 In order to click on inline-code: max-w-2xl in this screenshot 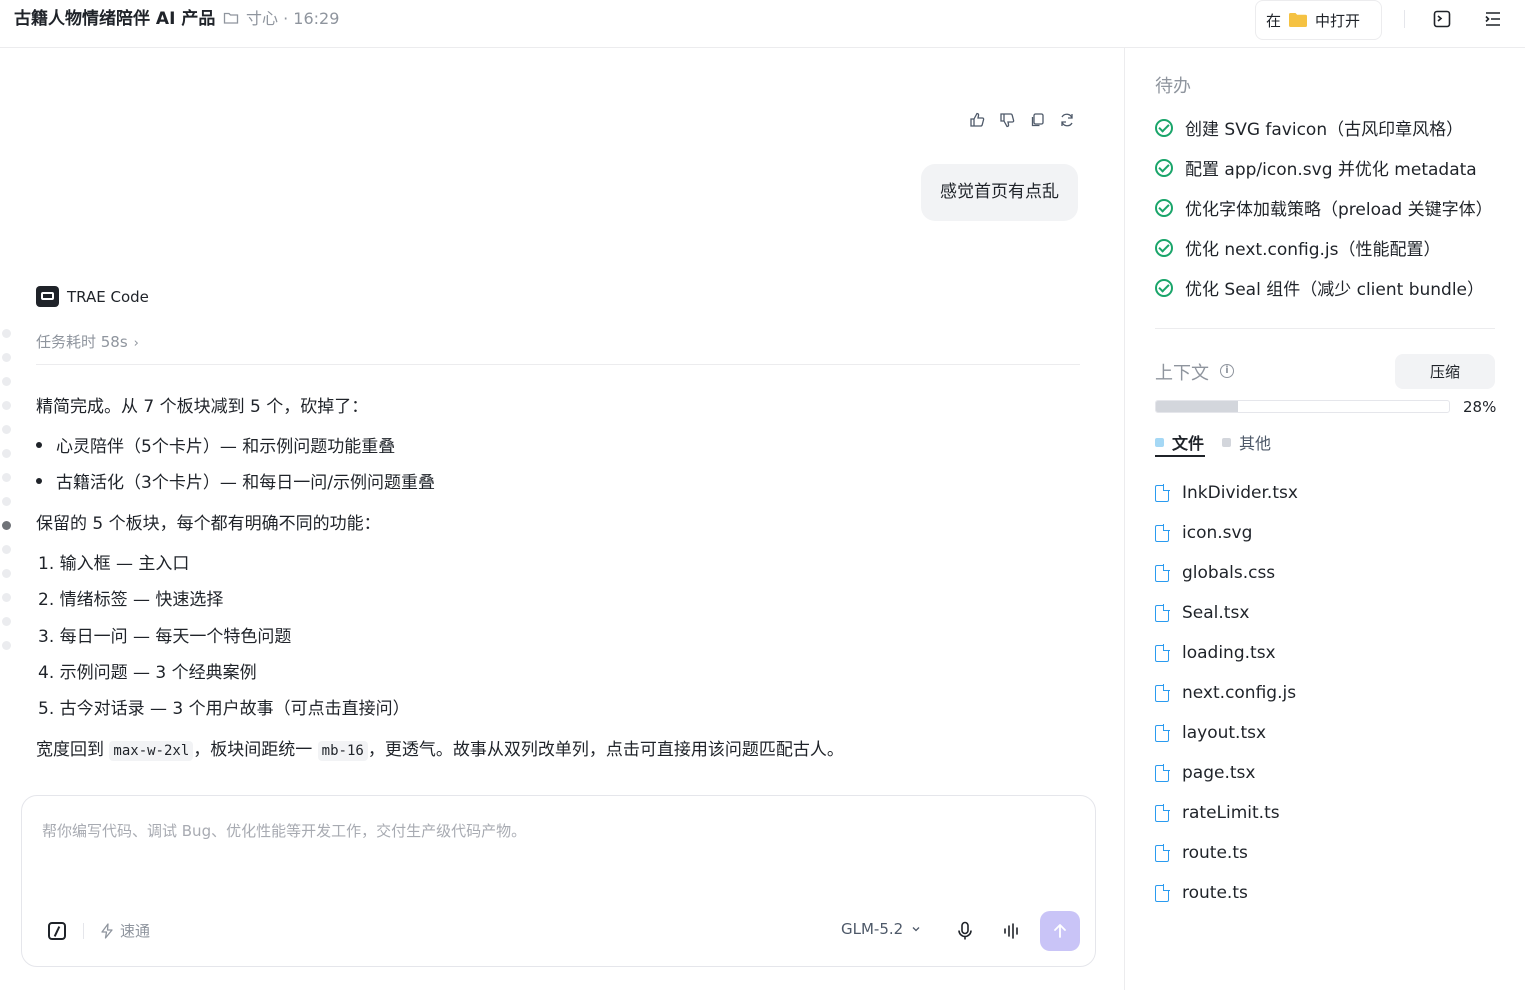, I will do `click(151, 751)`.